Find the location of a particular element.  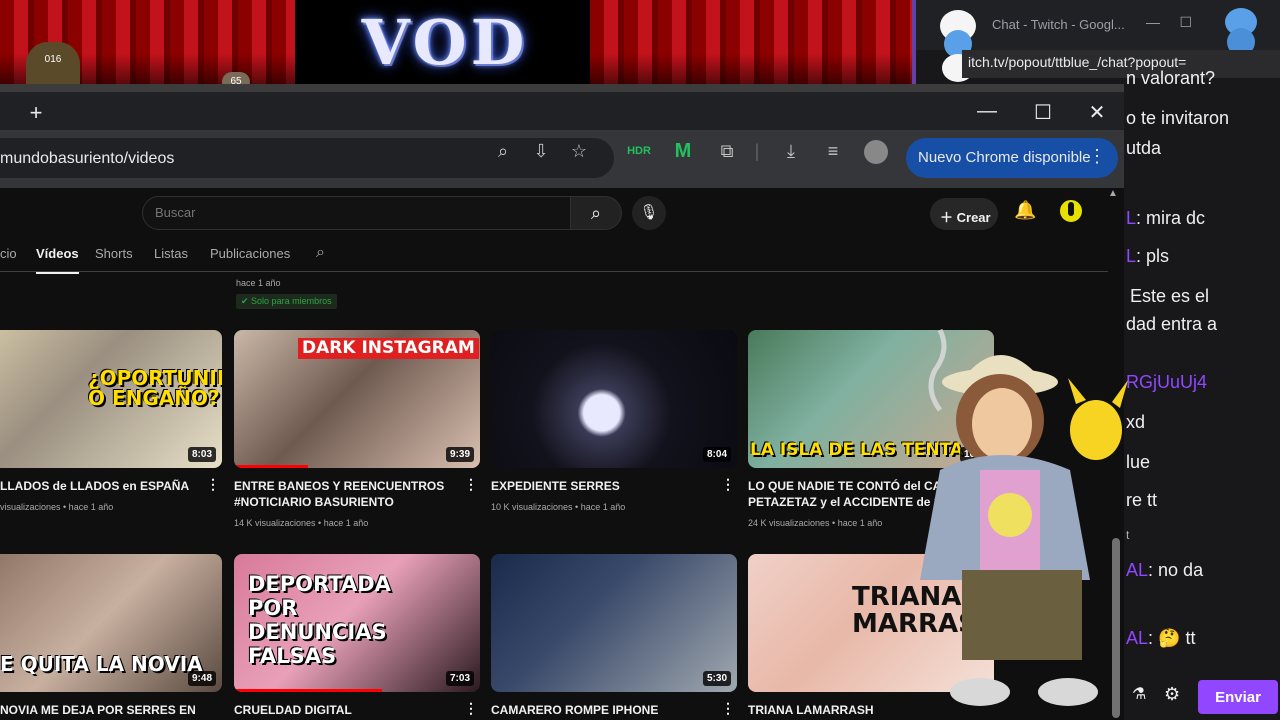

video-meta: 24 K visualizaciones • hace 1 año is located at coordinates (815, 523).